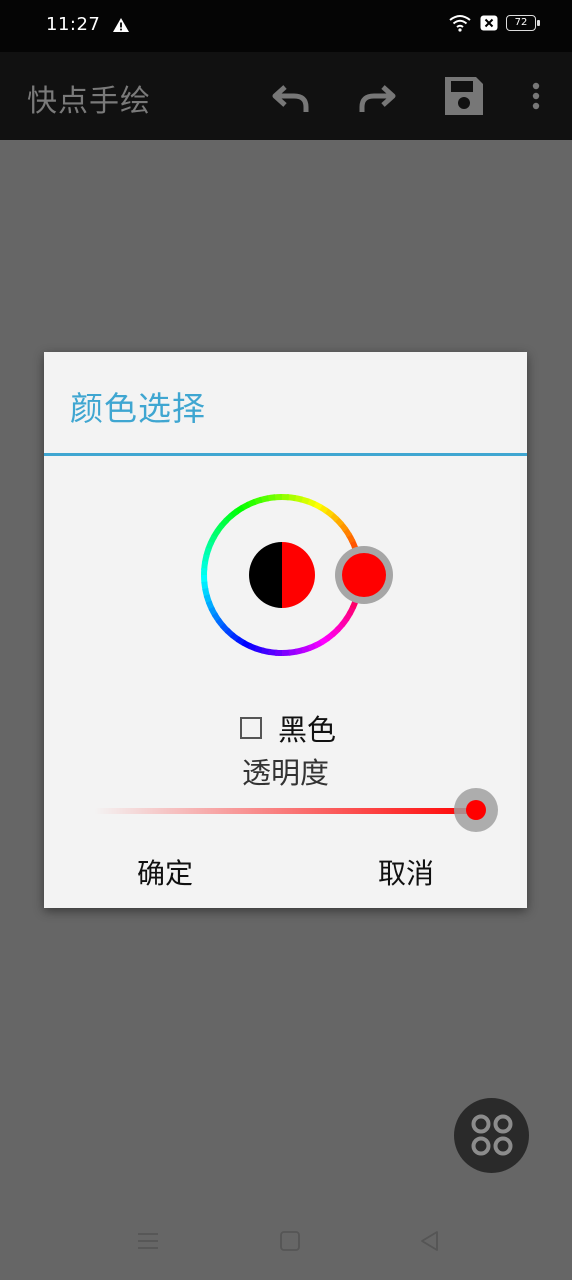 This screenshot has width=572, height=1280. I want to click on save-icon, so click(464, 96).